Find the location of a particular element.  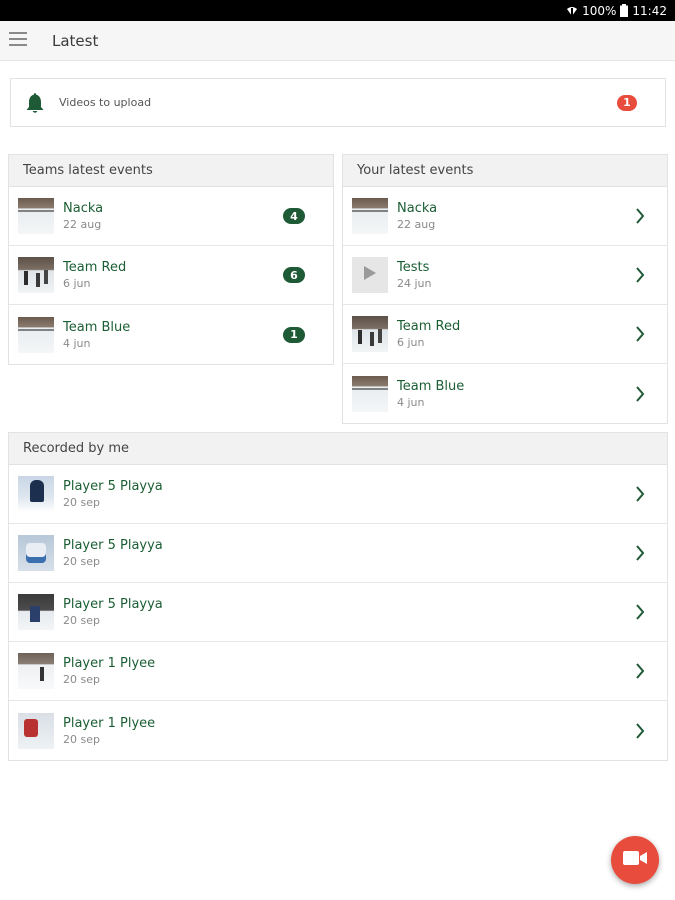

page-title: Latest is located at coordinates (75, 40).